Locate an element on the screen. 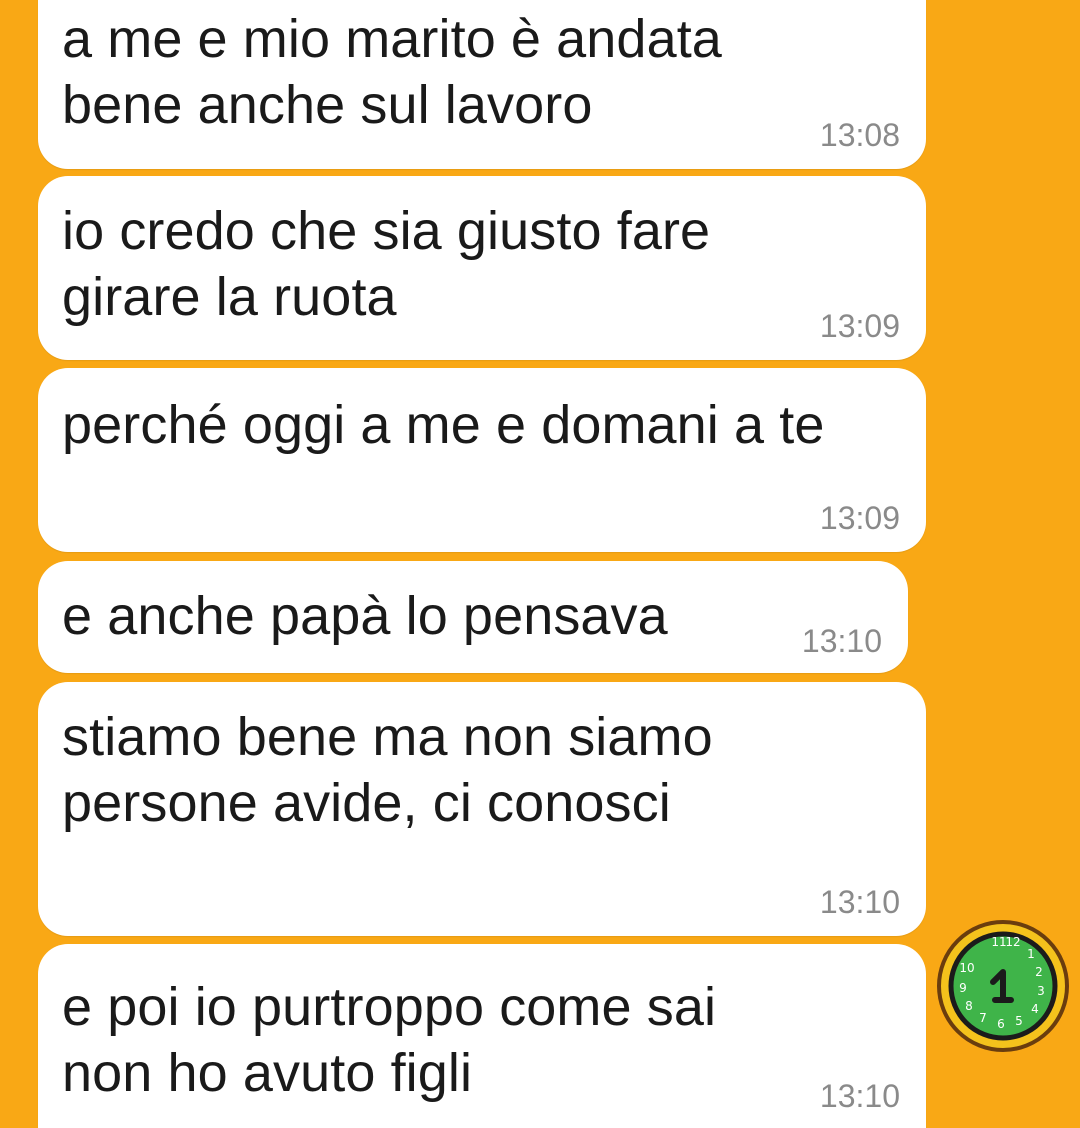 Image resolution: width=1080 pixels, height=1128 pixels. svg-text: 10 is located at coordinates (966, 968).